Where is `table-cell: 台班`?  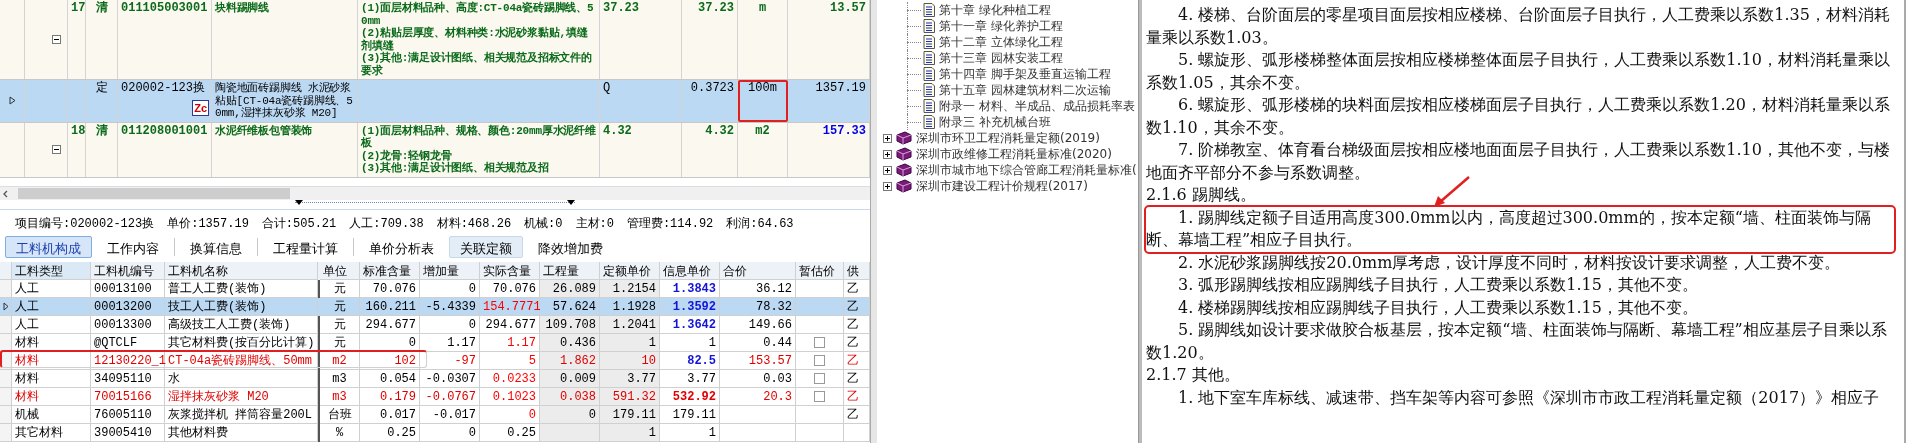
table-cell: 台班 is located at coordinates (340, 415).